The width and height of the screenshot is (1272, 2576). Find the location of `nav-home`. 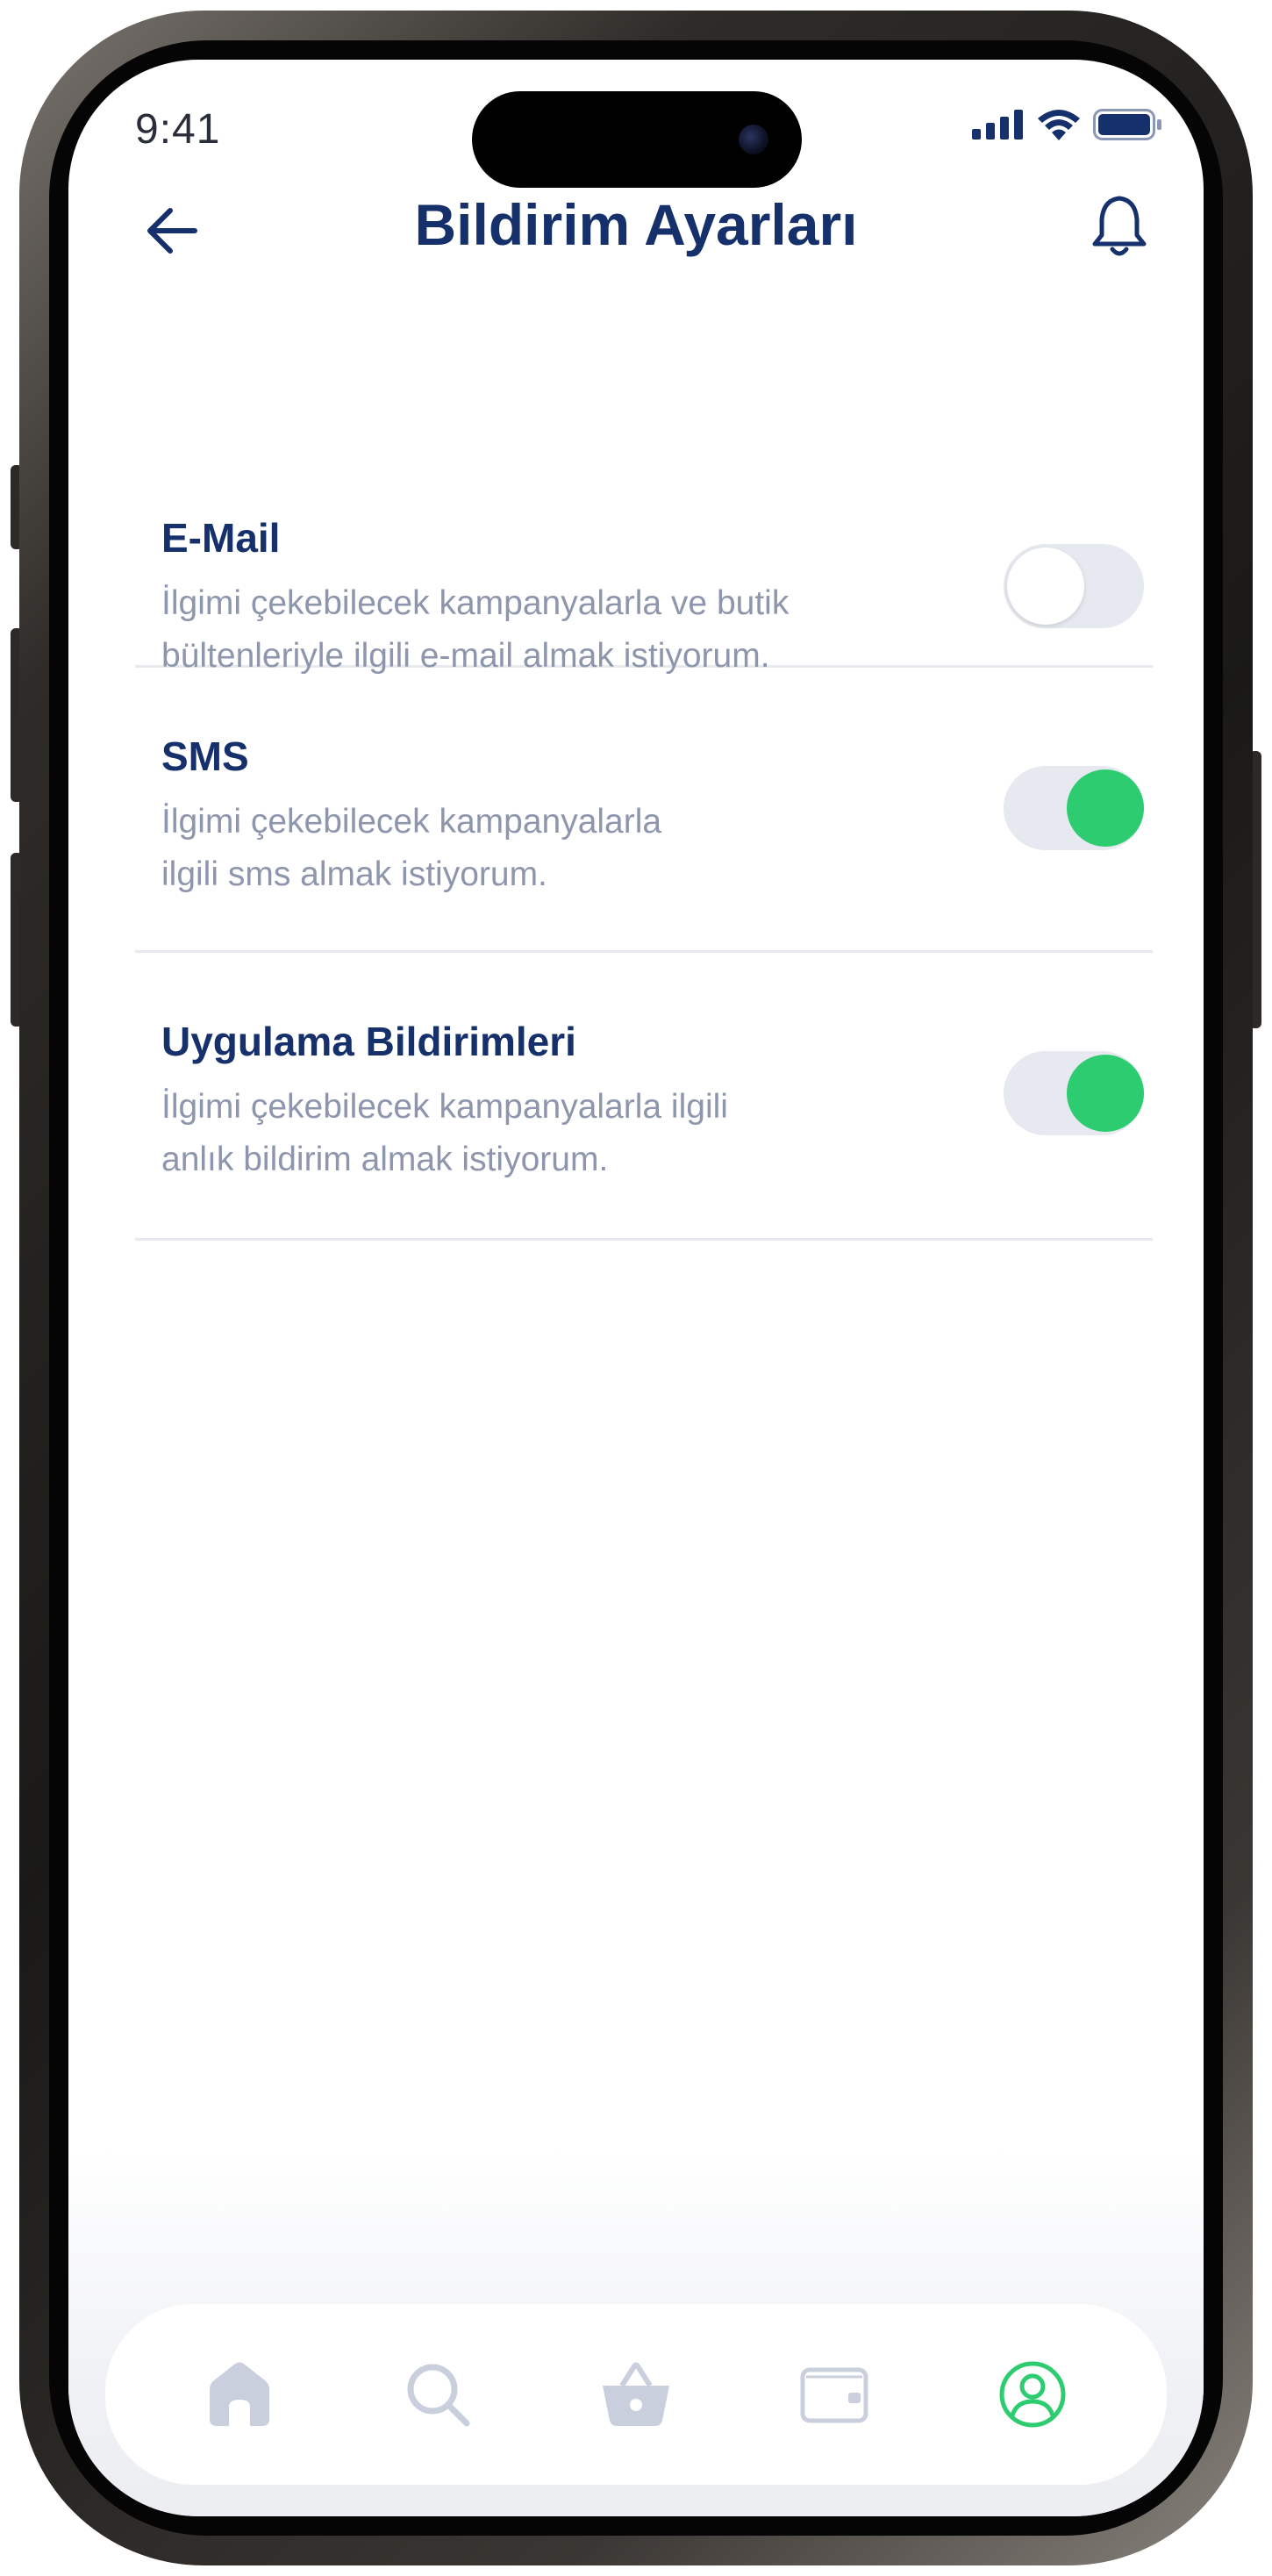

nav-home is located at coordinates (239, 2394).